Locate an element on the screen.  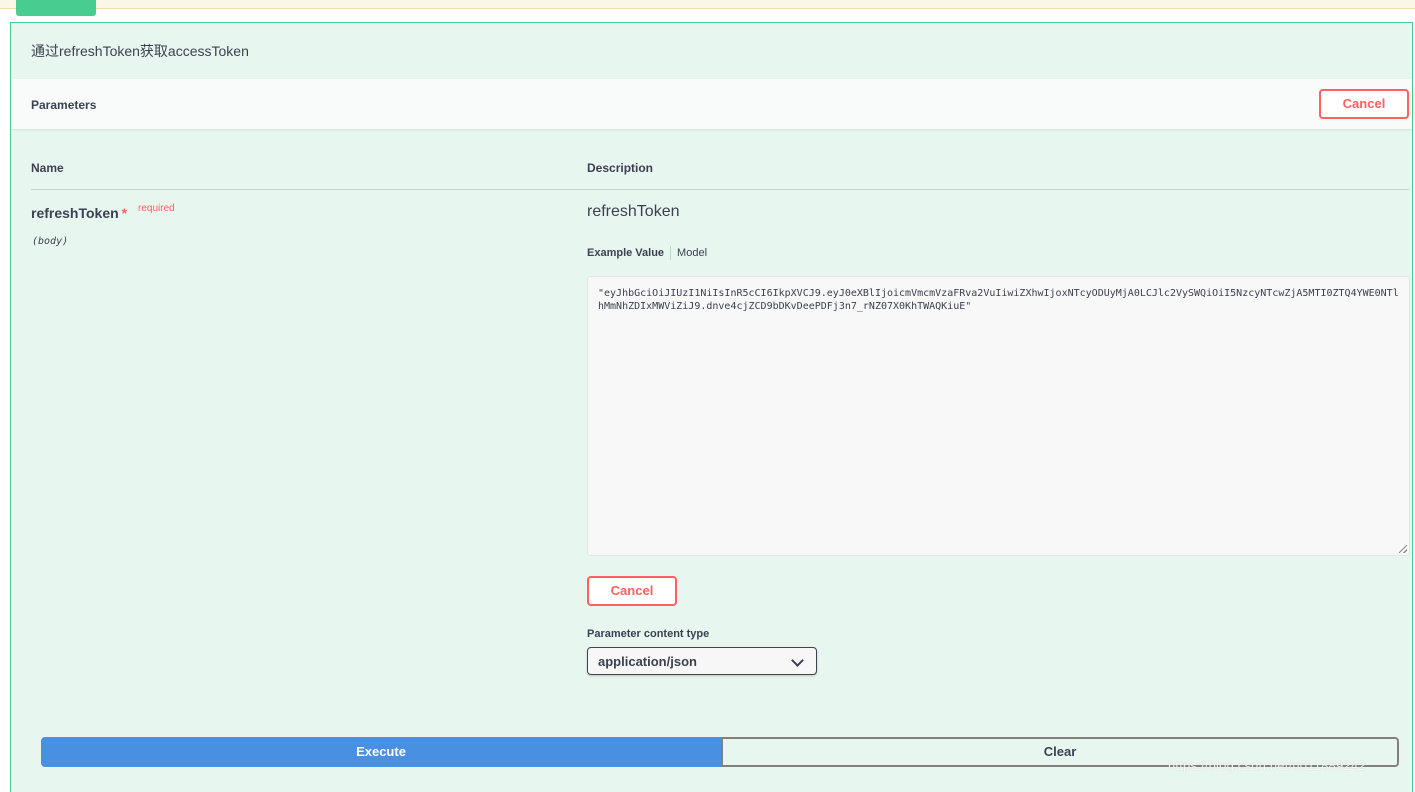
tab-example-value: Example Value is located at coordinates (625, 253).